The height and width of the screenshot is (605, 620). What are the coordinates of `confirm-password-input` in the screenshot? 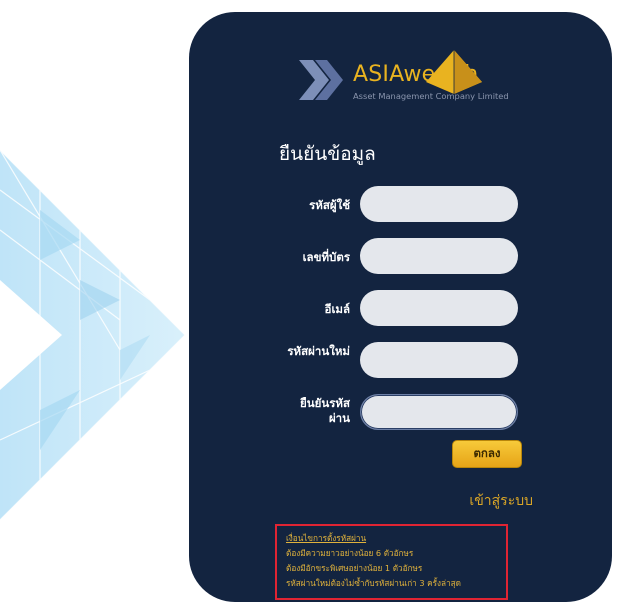 It's located at (439, 412).